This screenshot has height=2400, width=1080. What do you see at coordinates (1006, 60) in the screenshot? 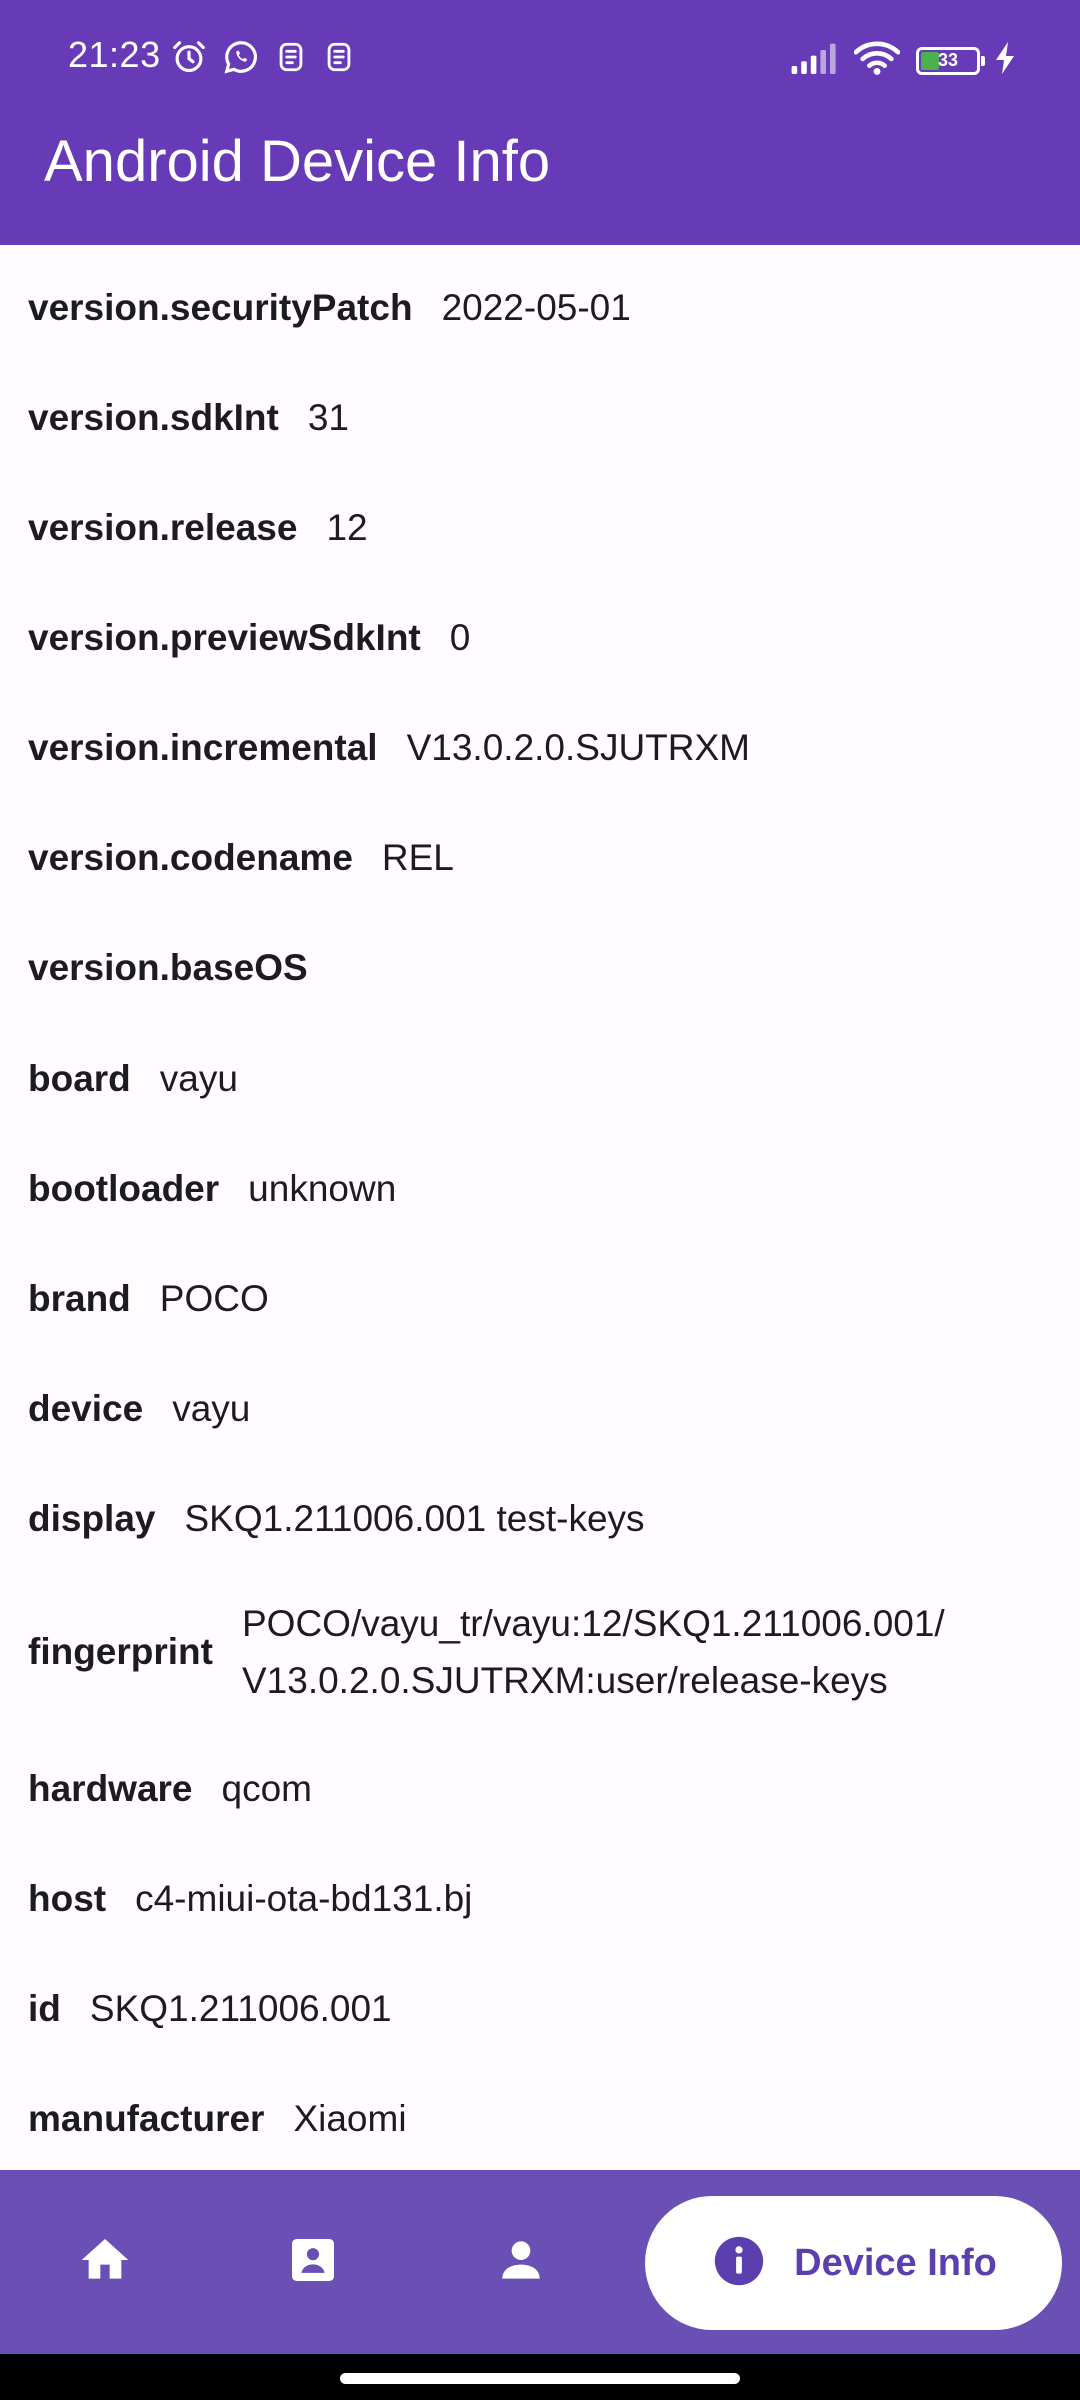
I see `charging-icon` at bounding box center [1006, 60].